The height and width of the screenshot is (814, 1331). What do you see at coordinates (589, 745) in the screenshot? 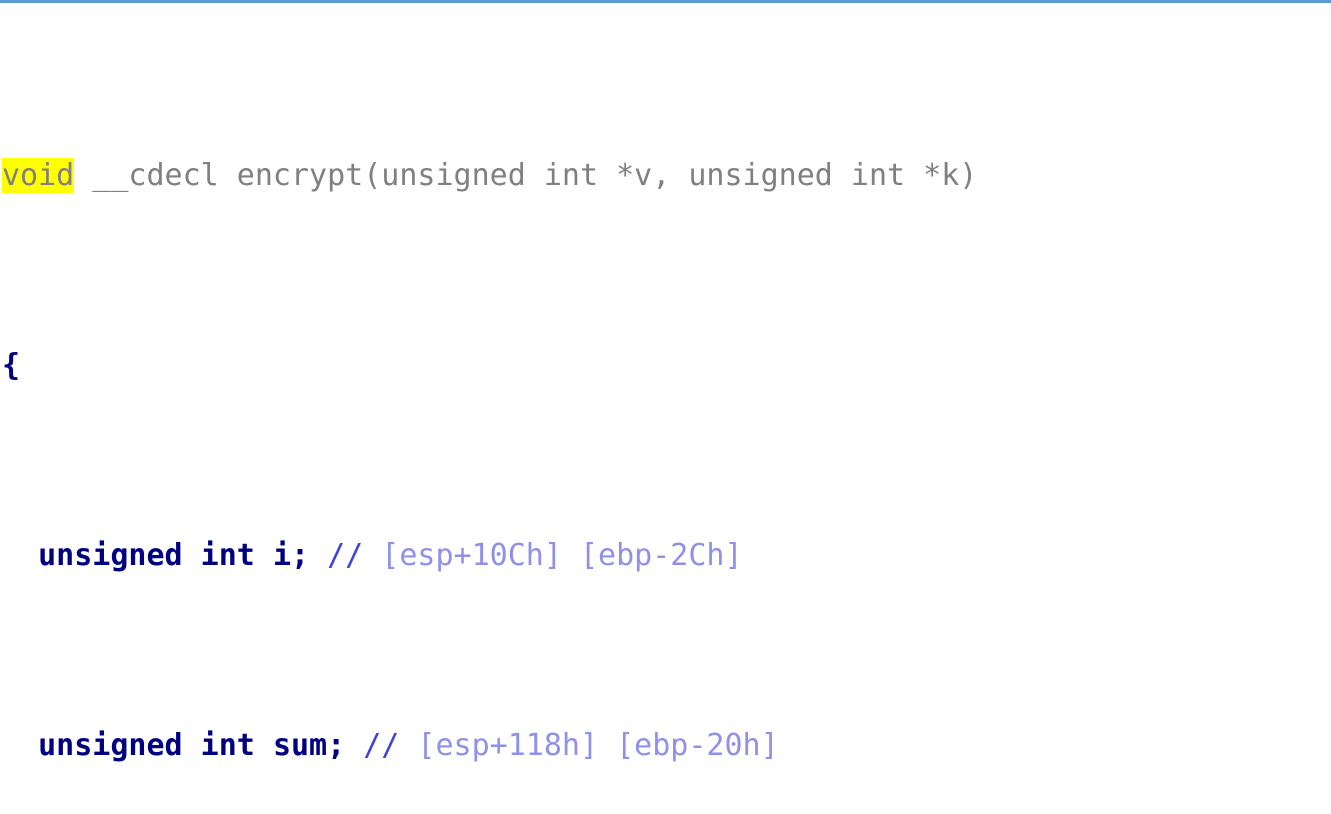
I see `stack-offset-comment: [esp+118h] [ebp-20h]` at bounding box center [589, 745].